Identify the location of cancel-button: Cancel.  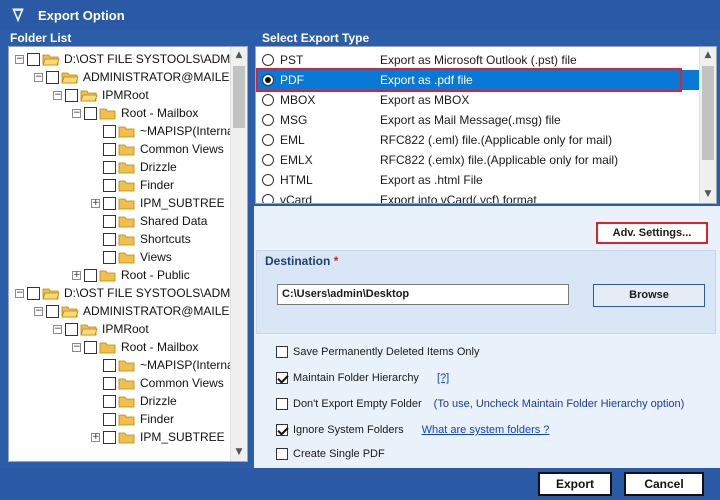
(664, 484).